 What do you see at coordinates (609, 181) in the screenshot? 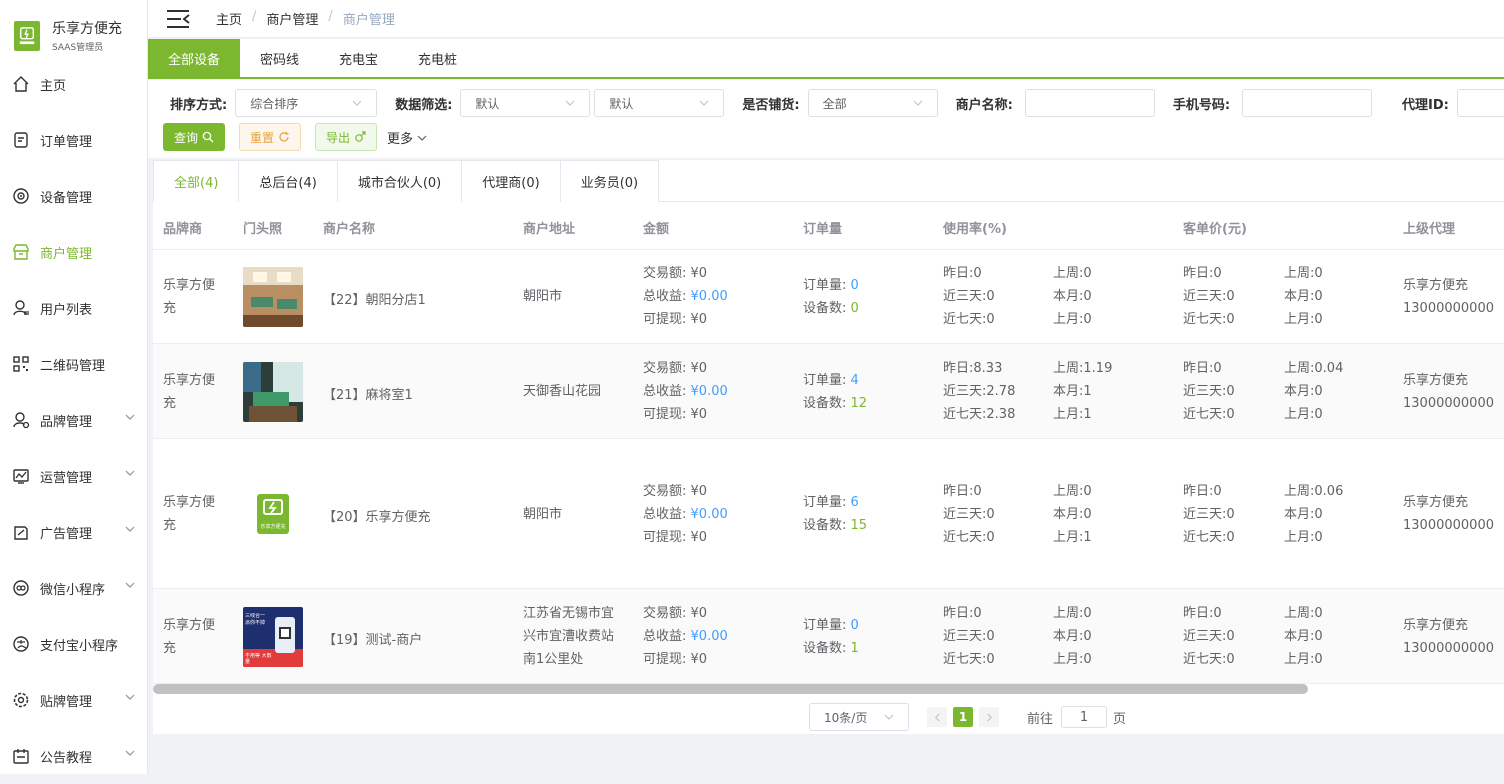
I see `tab-salesman: 业务员(0)` at bounding box center [609, 181].